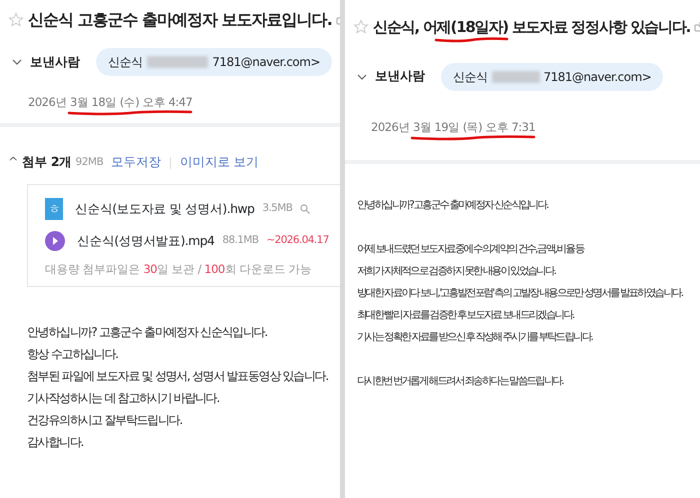 The height and width of the screenshot is (498, 700). Describe the element at coordinates (466, 315) in the screenshot. I see `body-text-line: 최대한 빨리 자료를 검증한 후 보도자료 보내드리겠습니다.` at that location.